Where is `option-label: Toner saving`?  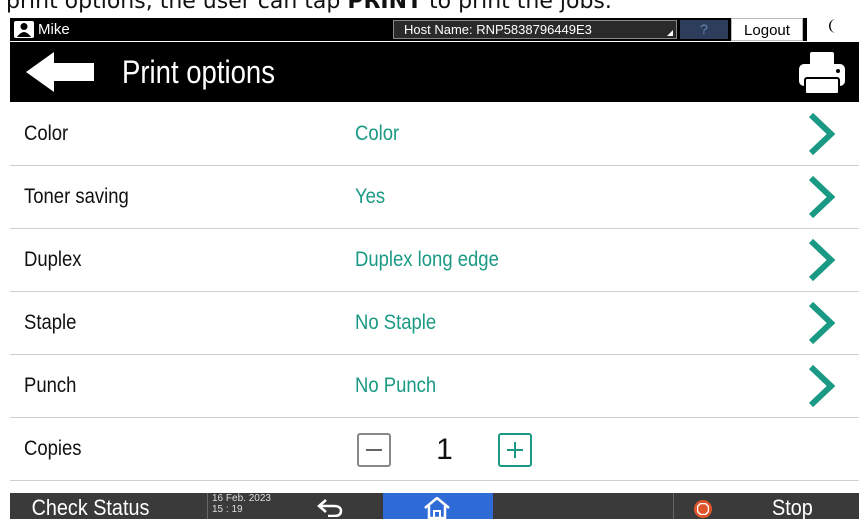 option-label: Toner saving is located at coordinates (76, 196).